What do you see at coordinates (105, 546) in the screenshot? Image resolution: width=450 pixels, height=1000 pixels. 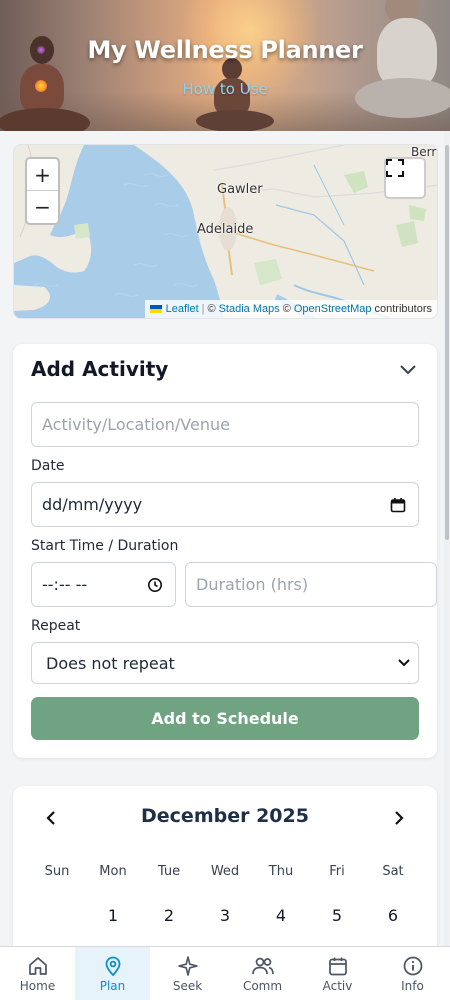 I see `time-duration-label: Start Time / Duration` at bounding box center [105, 546].